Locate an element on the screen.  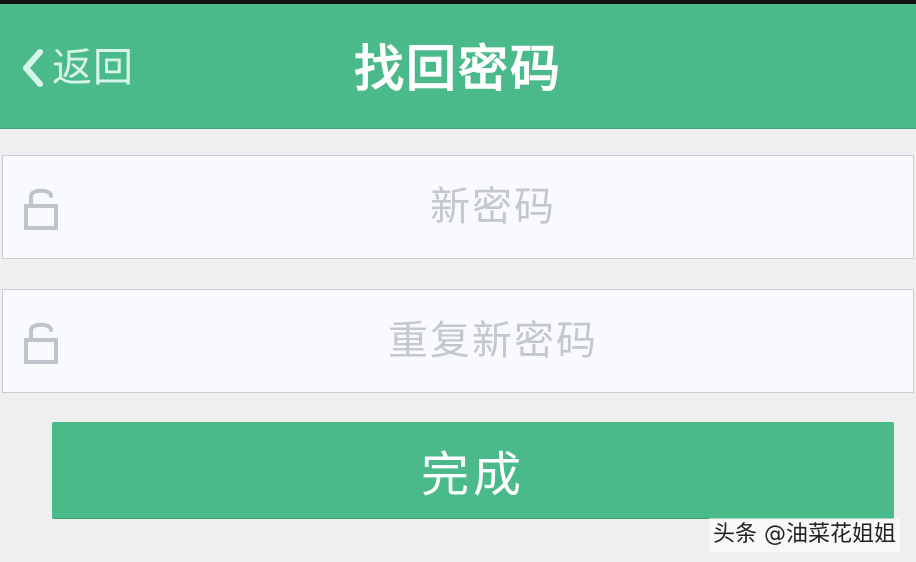
watermark-text: 头条 @油菜花姐姐 is located at coordinates (804, 535).